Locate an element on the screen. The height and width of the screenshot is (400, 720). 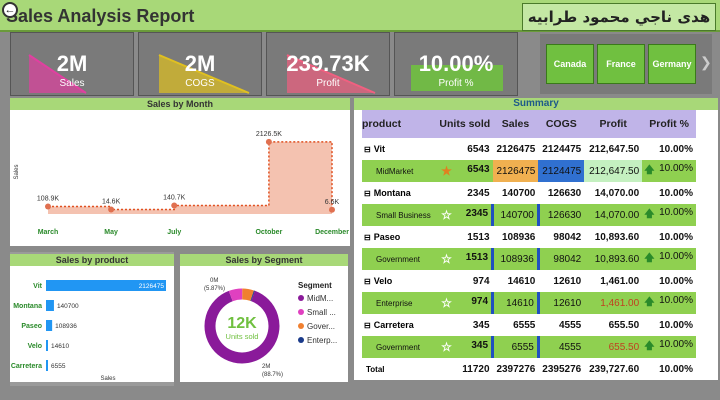
cogs-cell: 98042 is located at coordinates (561, 237).